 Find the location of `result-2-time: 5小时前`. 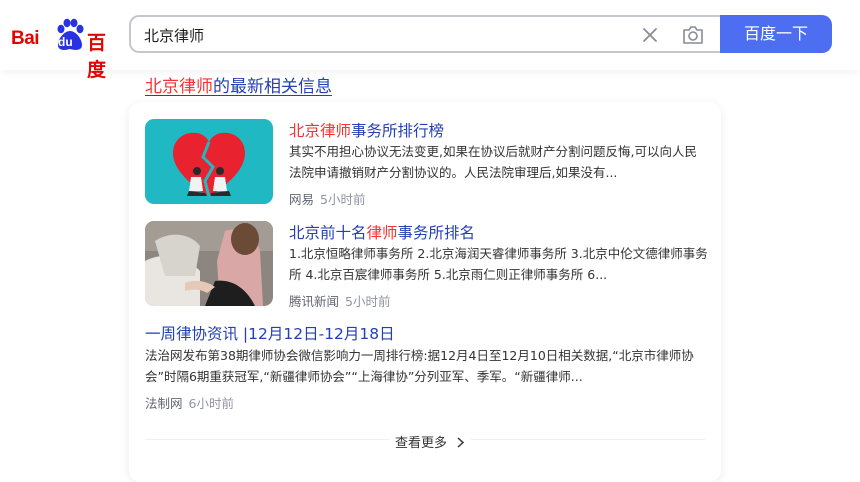

result-2-time: 5小时前 is located at coordinates (368, 301).